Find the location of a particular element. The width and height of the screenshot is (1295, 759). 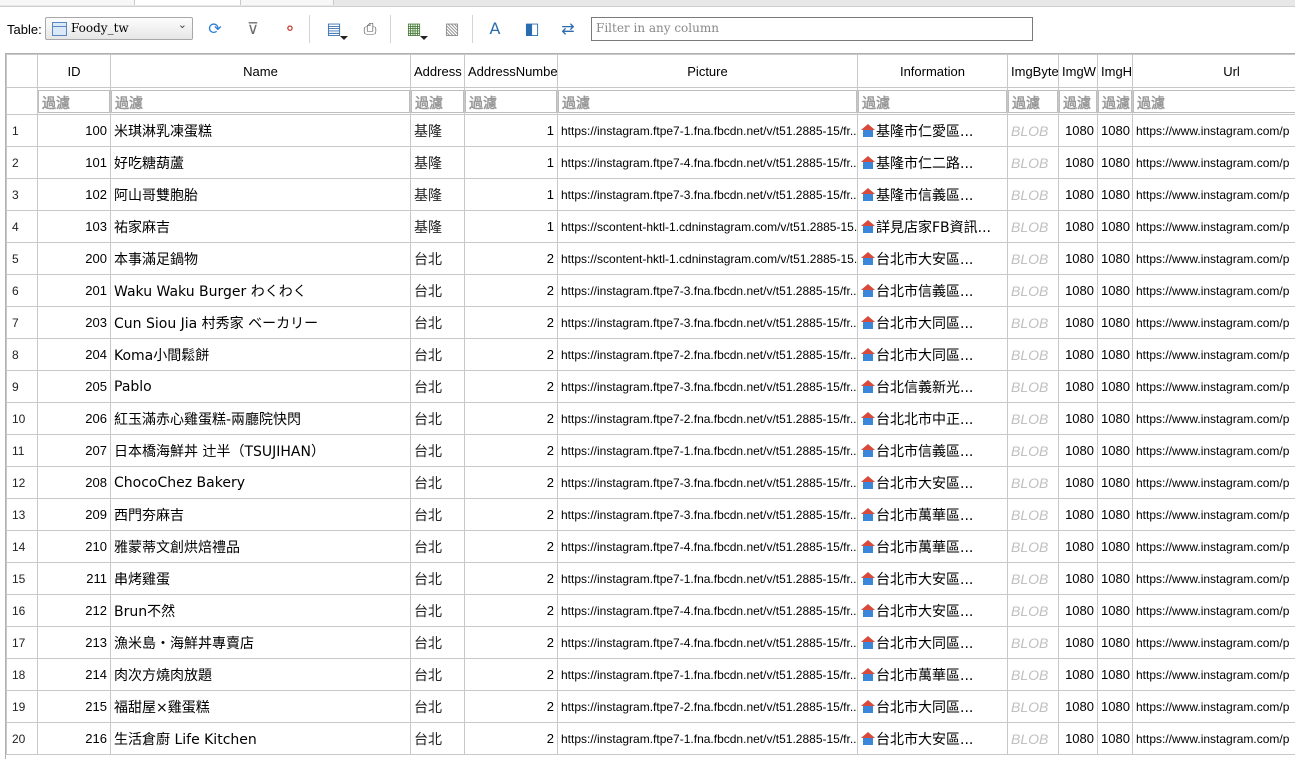

cell-name: 漁米島・海鮮丼專賣店 is located at coordinates (261, 643).